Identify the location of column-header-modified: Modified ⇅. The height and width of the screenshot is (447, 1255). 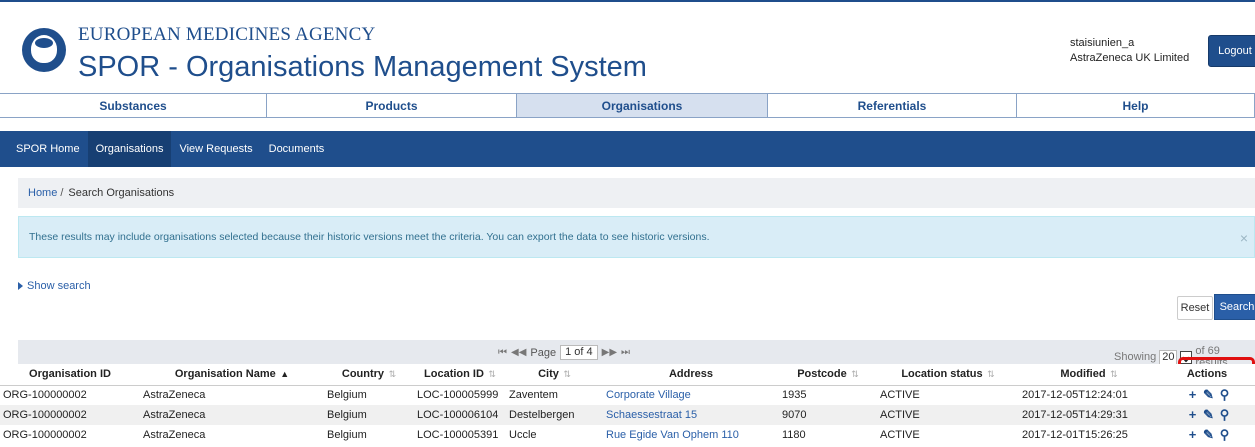
(1089, 375).